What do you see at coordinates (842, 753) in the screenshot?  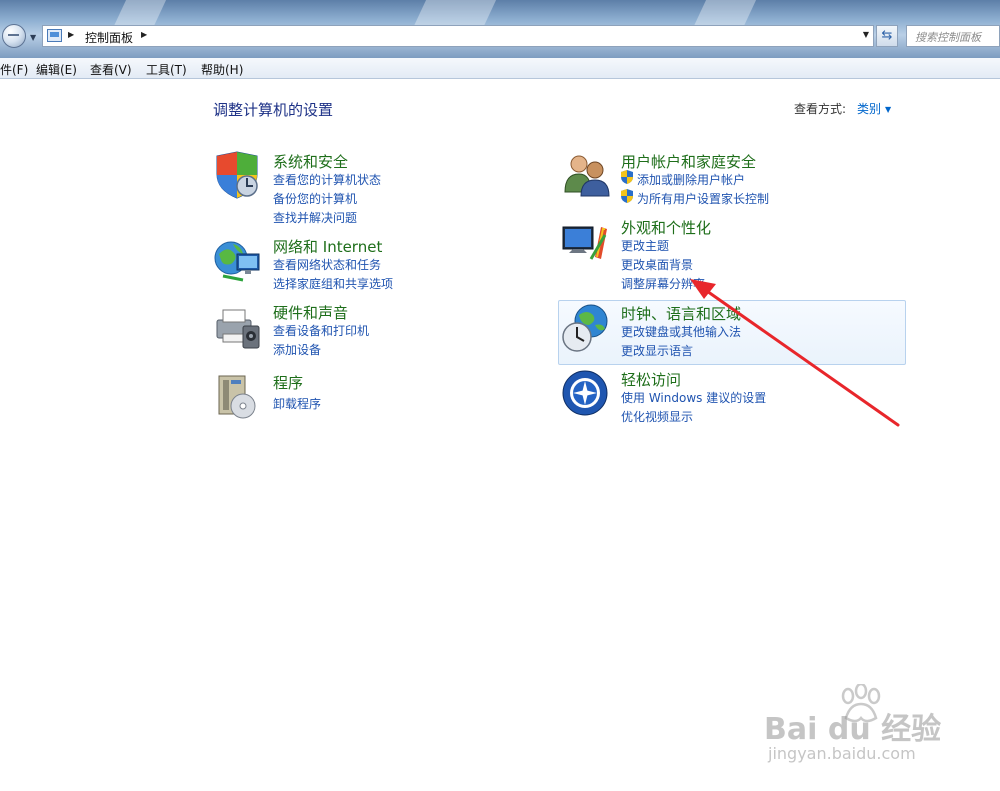 I see `watermark-url: jingyan.baidu.com` at bounding box center [842, 753].